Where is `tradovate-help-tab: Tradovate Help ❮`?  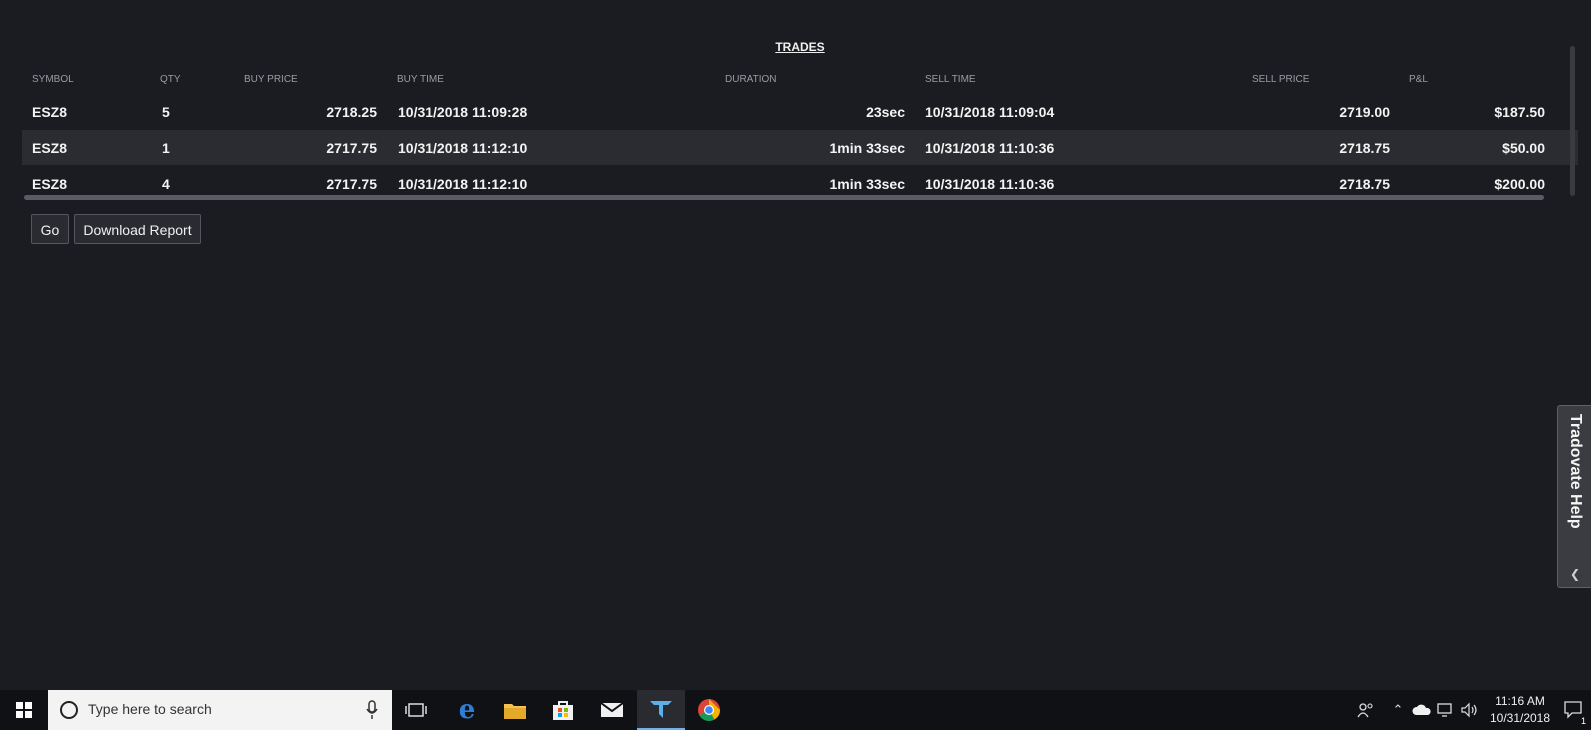 tradovate-help-tab: Tradovate Help ❮ is located at coordinates (1574, 496).